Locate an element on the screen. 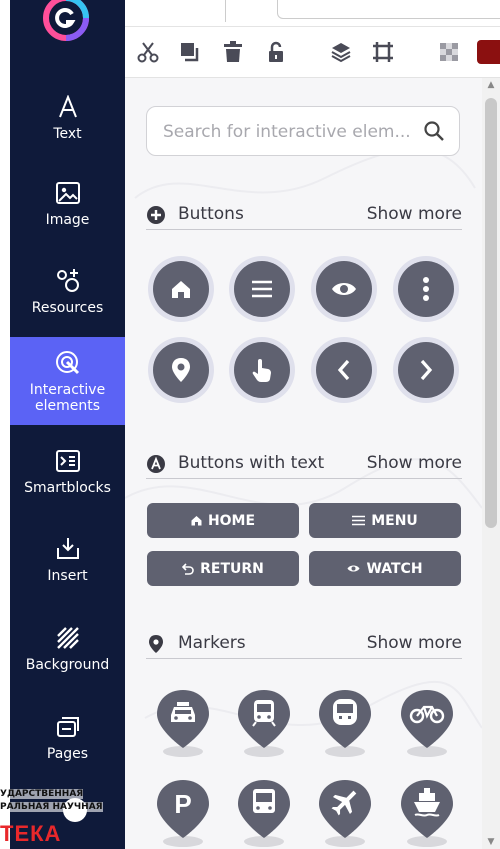 The height and width of the screenshot is (849, 500). svg-text: P is located at coordinates (182, 804).